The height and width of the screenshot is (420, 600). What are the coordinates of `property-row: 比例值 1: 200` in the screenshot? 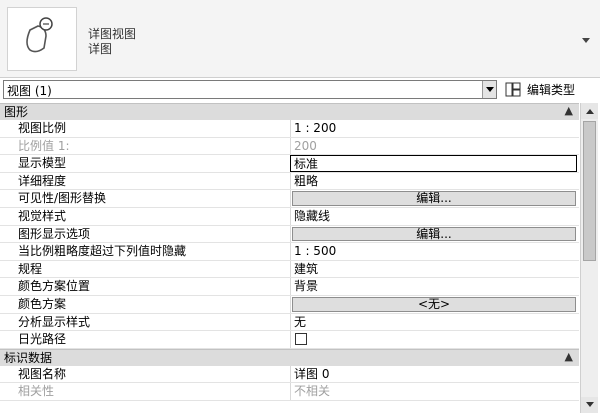 It's located at (289, 146).